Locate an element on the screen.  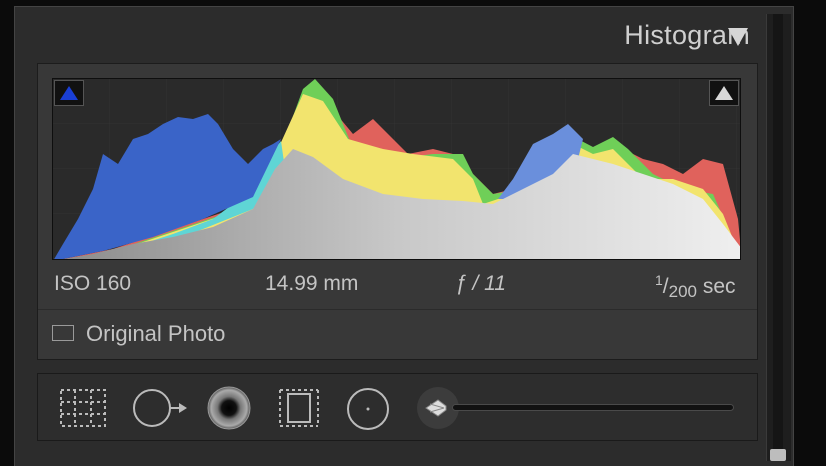
radial-filter-icon is located at coordinates (368, 409).